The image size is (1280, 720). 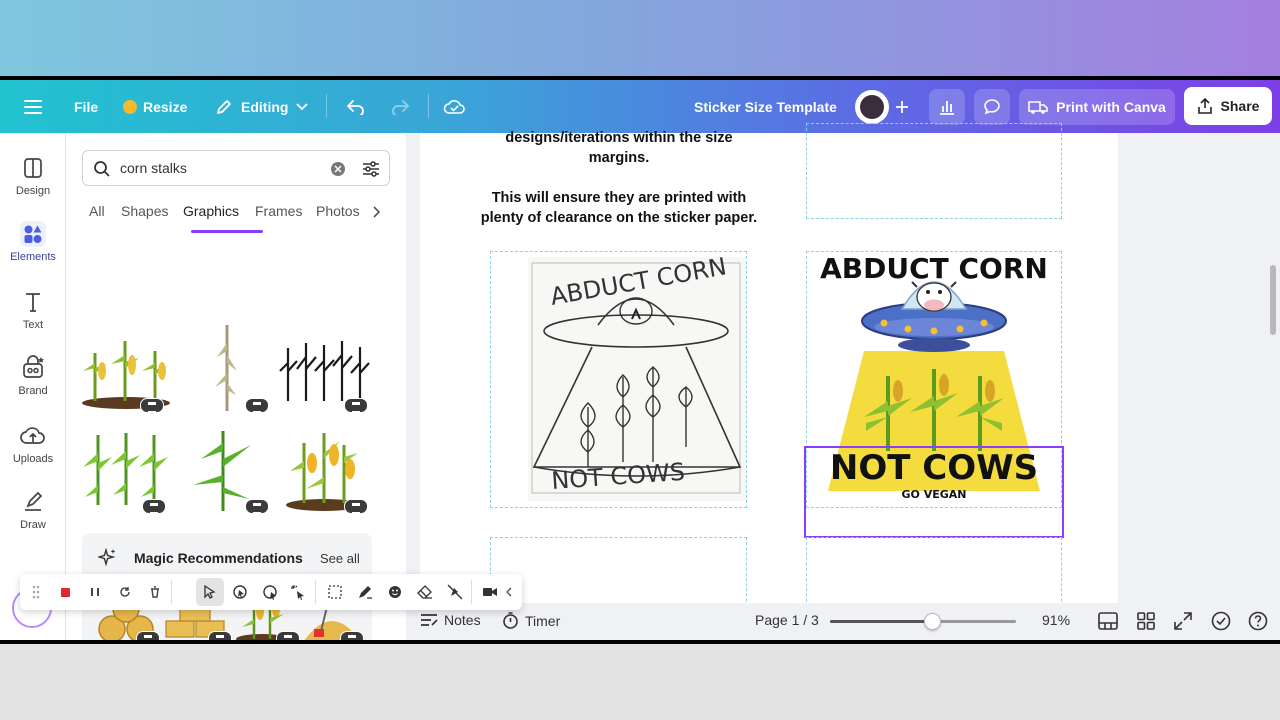 I want to click on resize-button: Resize, so click(x=155, y=106).